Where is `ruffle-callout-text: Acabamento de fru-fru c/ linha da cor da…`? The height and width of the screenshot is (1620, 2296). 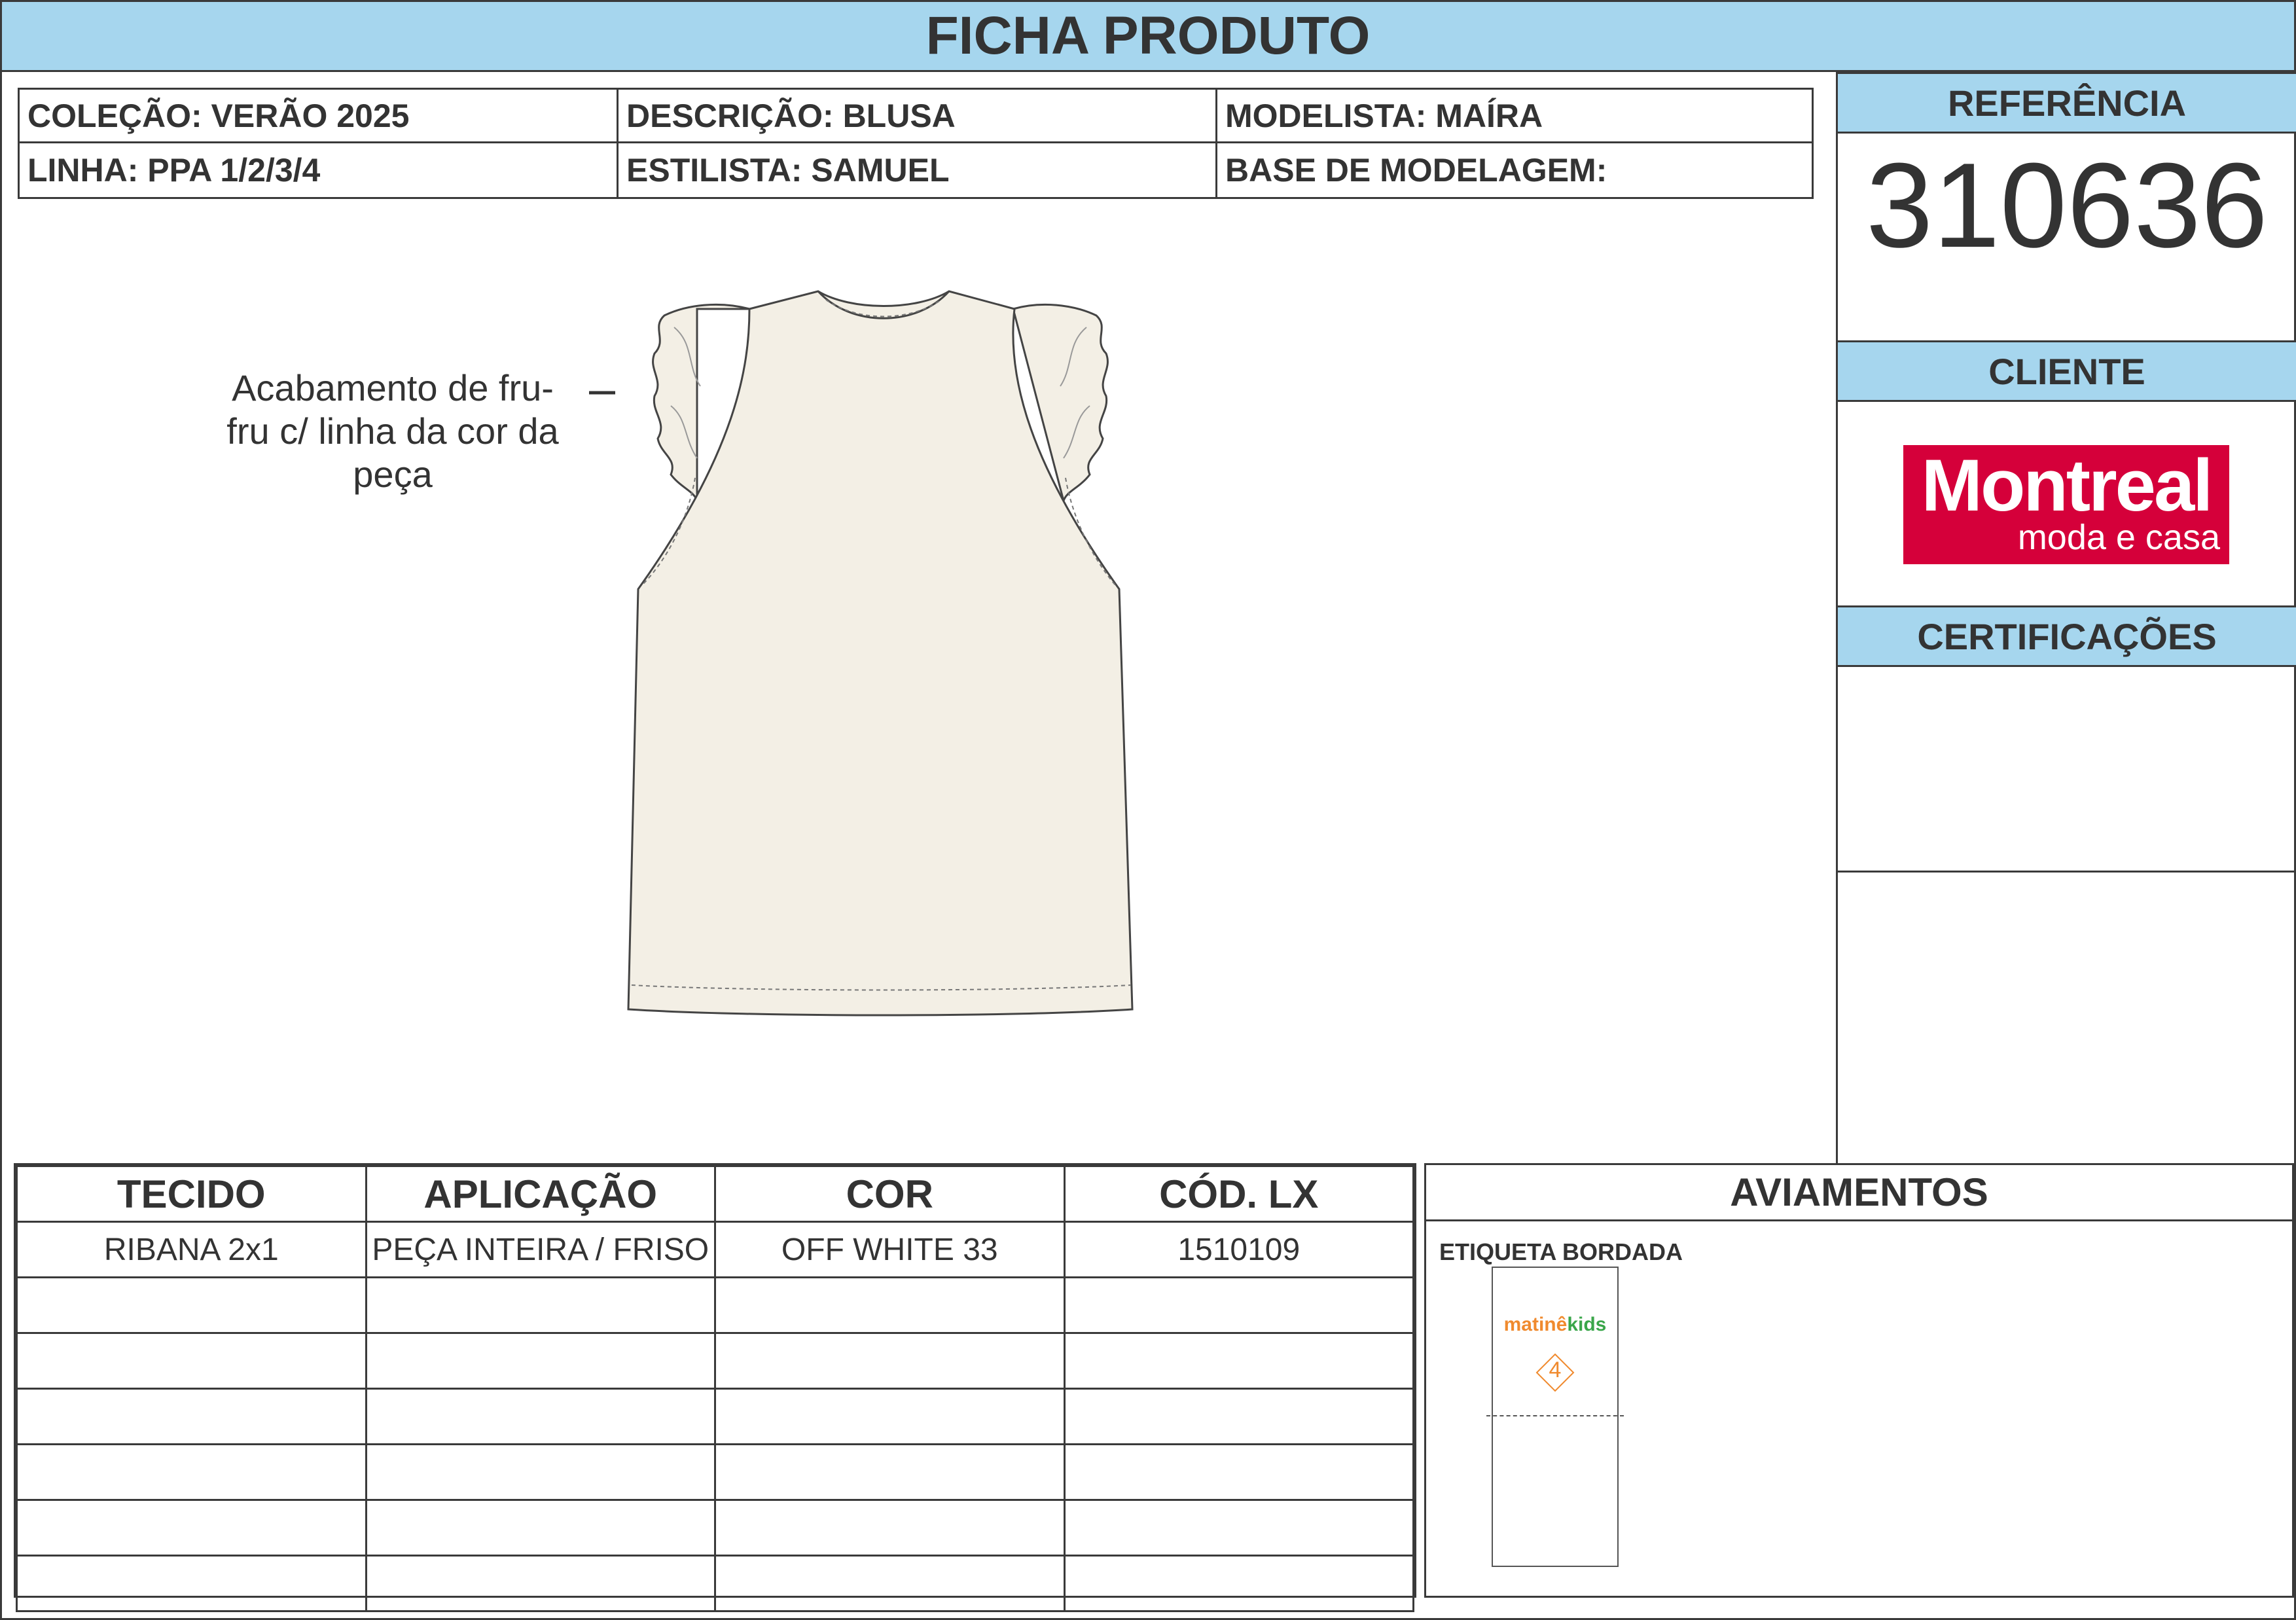 ruffle-callout-text: Acabamento de fru-fru c/ linha da cor da… is located at coordinates (392, 431).